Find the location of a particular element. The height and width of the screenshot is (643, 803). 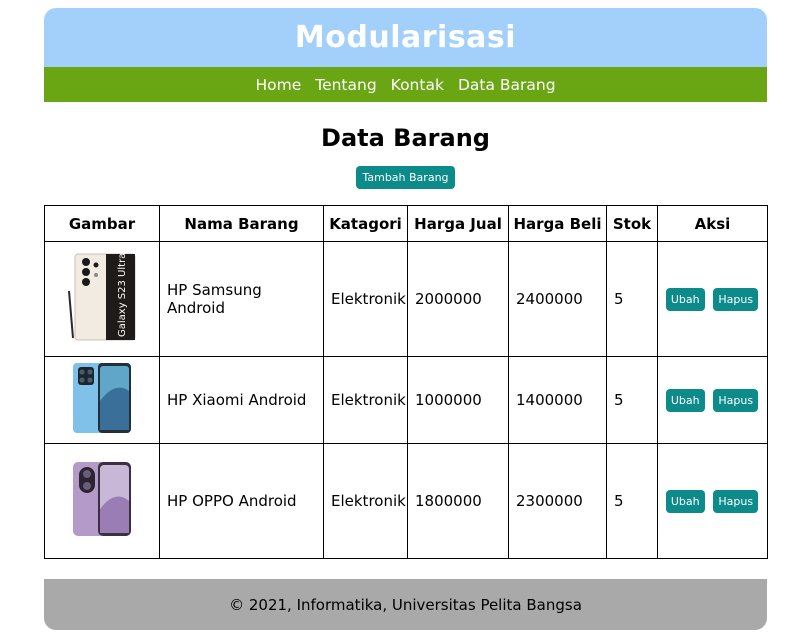

main-nav: Home Tentang Kontak Data Barang is located at coordinates (405, 84).